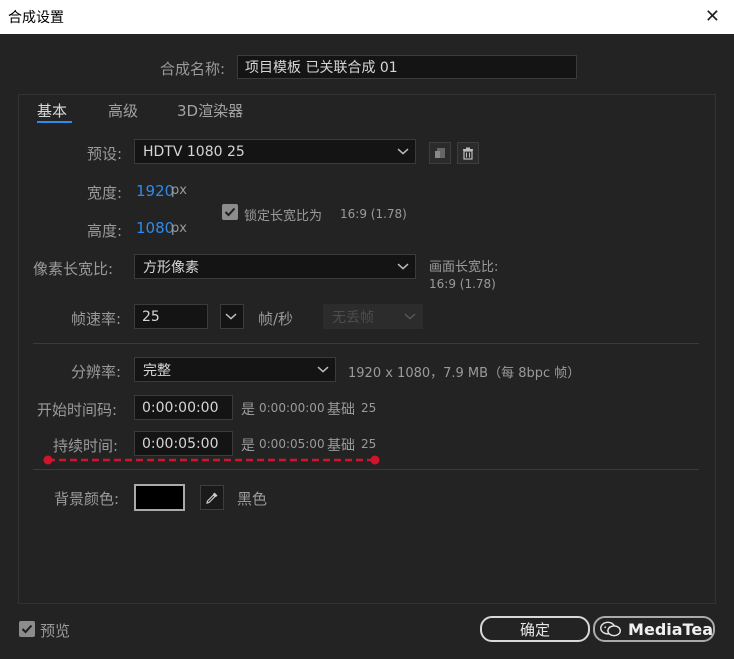 The width and height of the screenshot is (734, 659). Describe the element at coordinates (610, 629) in the screenshot. I see `wechat-icon` at that location.